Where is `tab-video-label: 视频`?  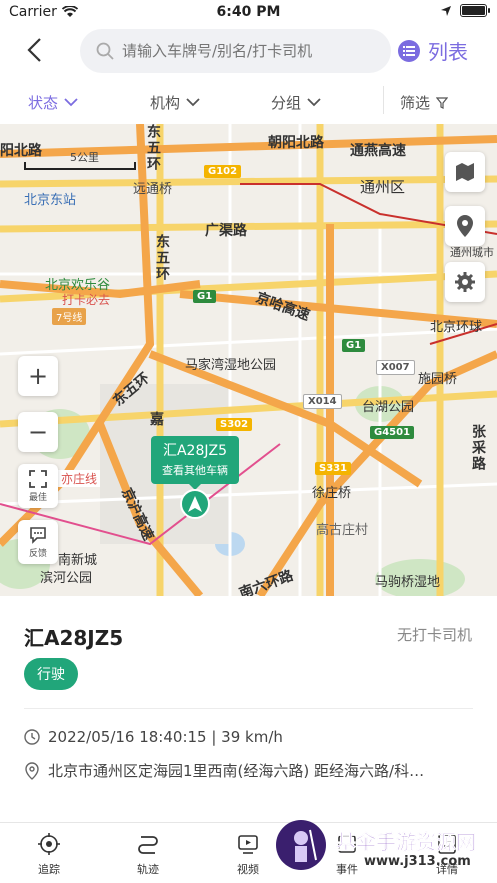 tab-video-label: 视频 is located at coordinates (248, 869).